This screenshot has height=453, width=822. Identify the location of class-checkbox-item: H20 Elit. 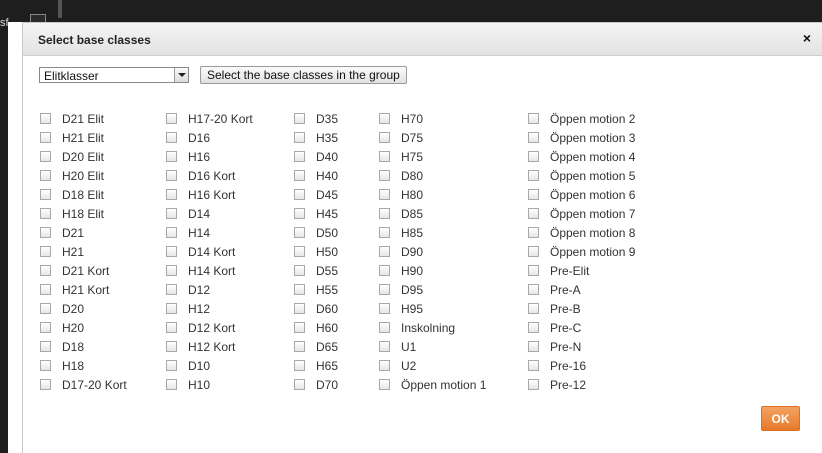
(72, 176).